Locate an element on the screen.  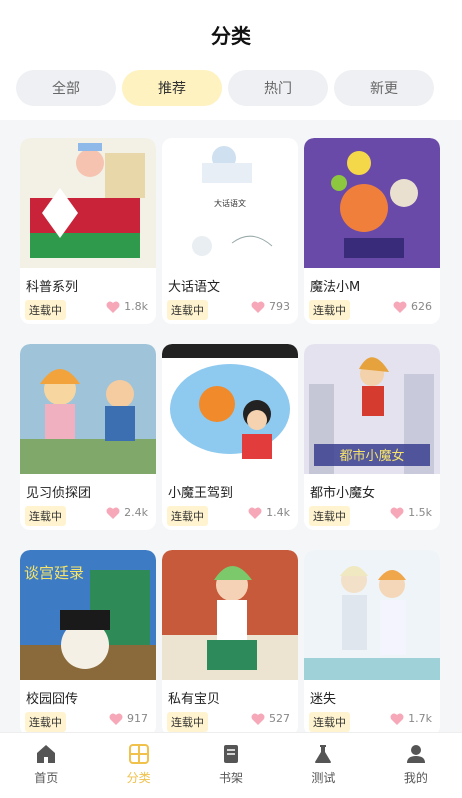
like-count: 1.5k is located at coordinates (411, 512).